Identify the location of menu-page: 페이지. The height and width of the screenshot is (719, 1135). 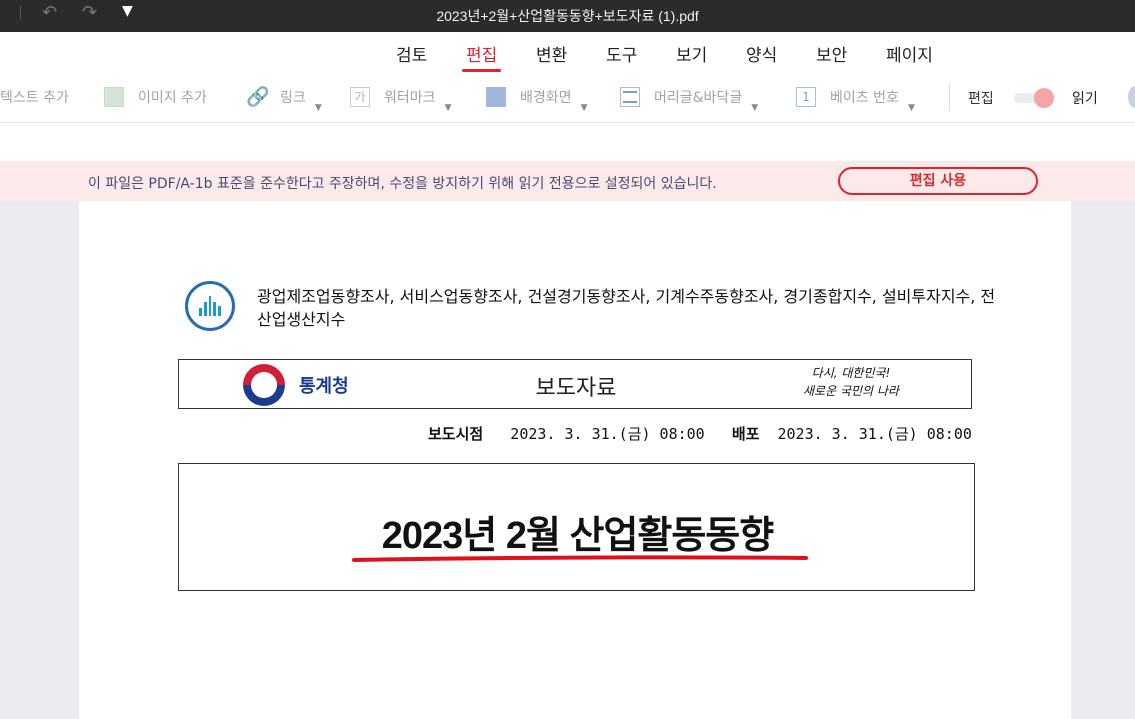
(909, 53).